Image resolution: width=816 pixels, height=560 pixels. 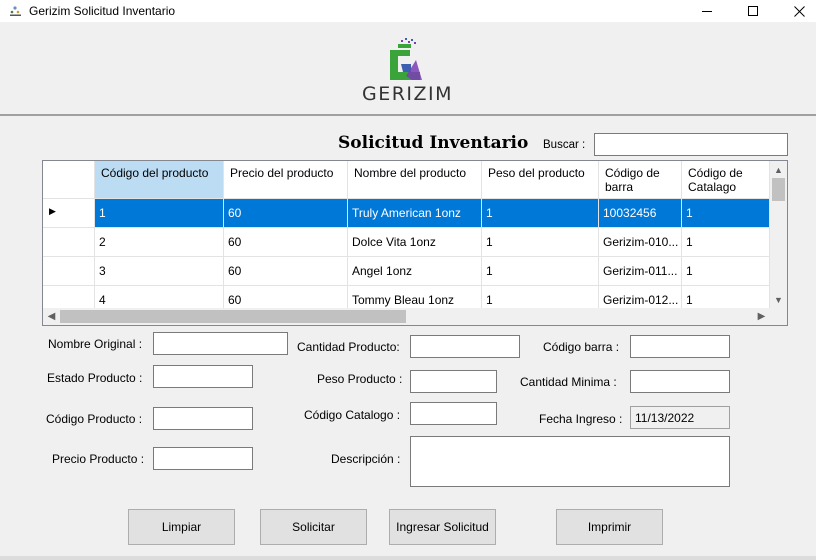 I want to click on estado-producto-label: Estado Producto :, so click(x=95, y=378).